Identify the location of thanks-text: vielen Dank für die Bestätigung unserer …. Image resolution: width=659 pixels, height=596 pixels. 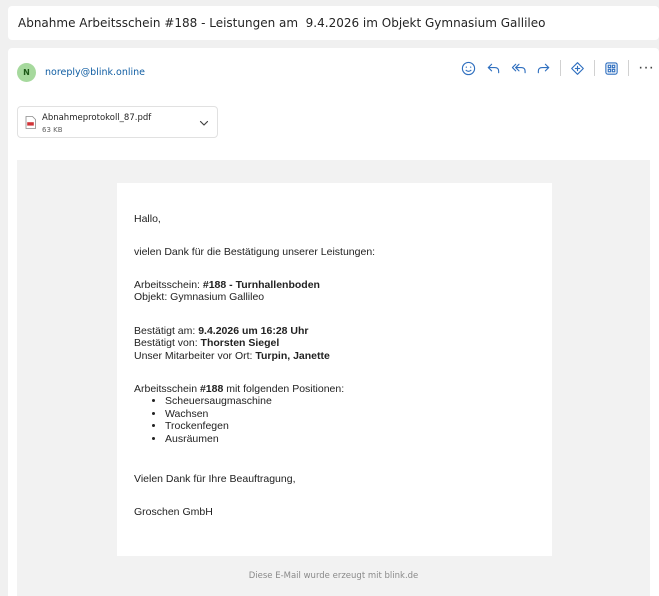
(255, 252).